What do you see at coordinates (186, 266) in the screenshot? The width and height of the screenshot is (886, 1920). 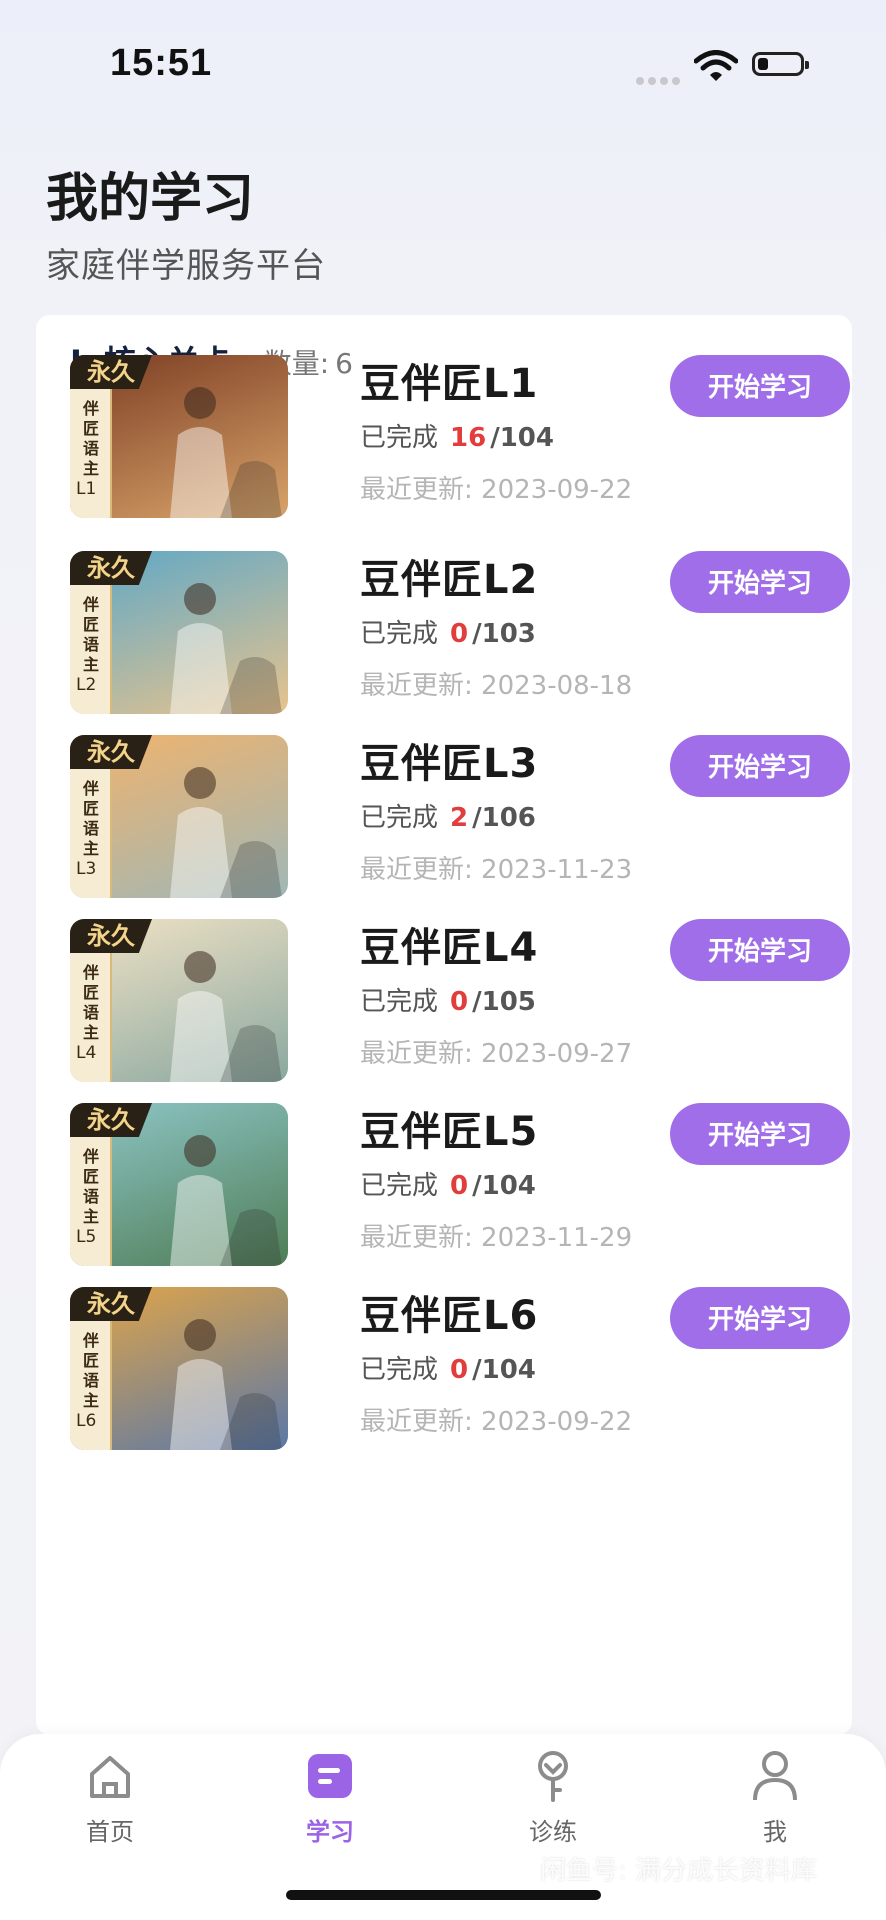 I see `page-subtitle: 家庭伴学服务平台` at bounding box center [186, 266].